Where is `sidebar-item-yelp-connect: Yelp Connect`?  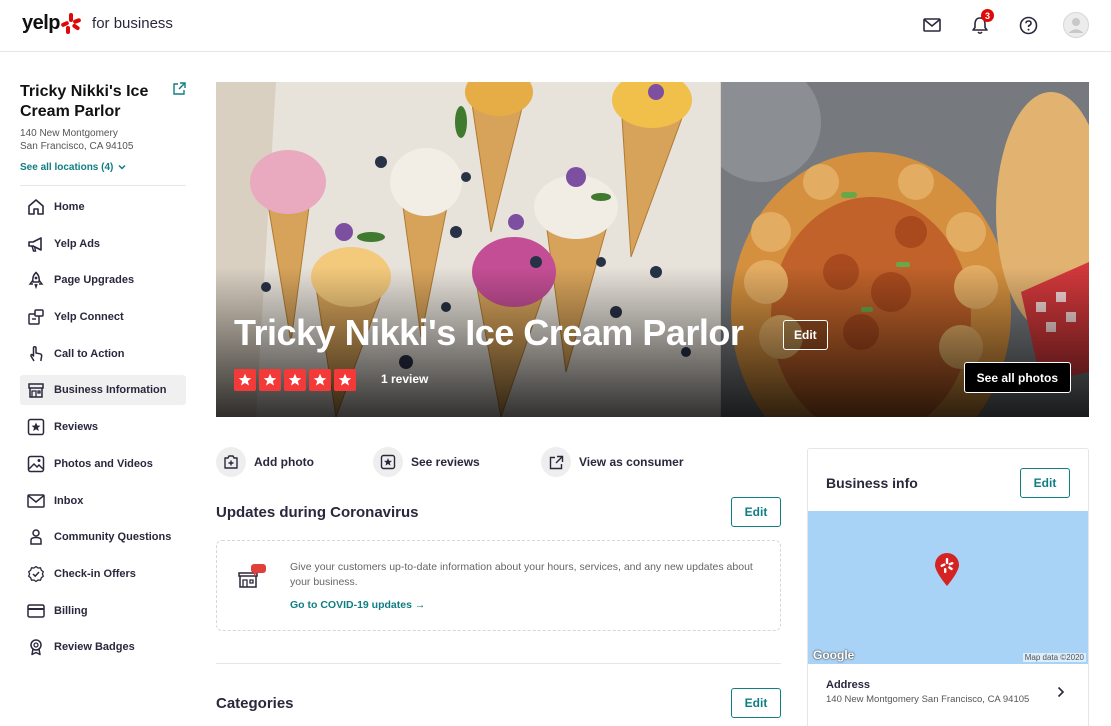
sidebar-item-yelp-connect: Yelp Connect is located at coordinates (103, 317).